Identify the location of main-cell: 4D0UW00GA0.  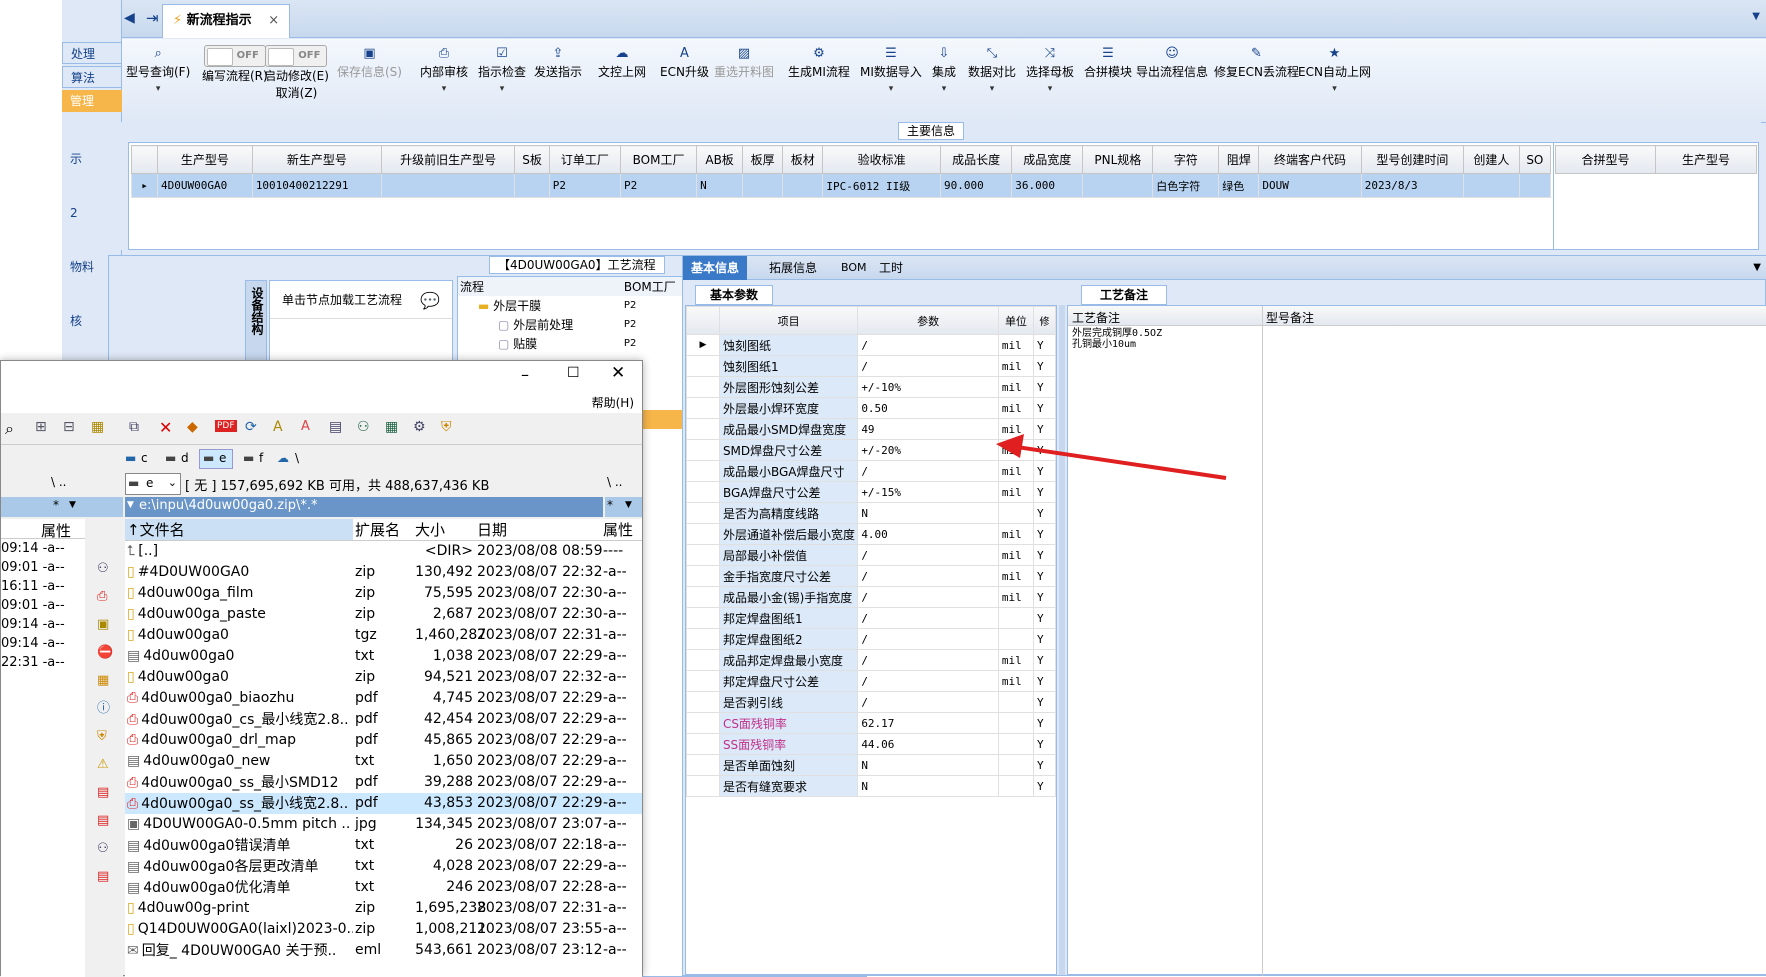
(205, 185).